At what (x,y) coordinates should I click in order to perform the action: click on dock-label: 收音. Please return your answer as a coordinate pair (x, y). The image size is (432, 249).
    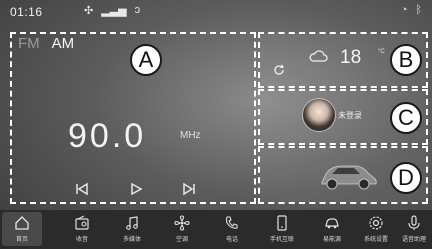
    Looking at the image, I should click on (81, 240).